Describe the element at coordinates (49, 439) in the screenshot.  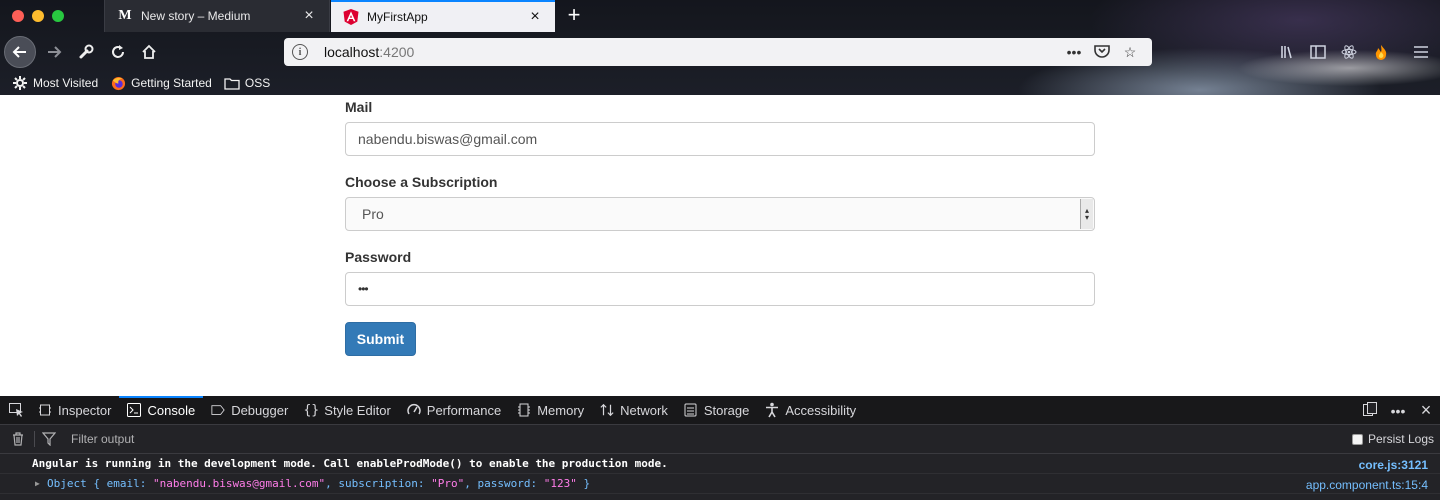
I see `filter-funnel-icon` at that location.